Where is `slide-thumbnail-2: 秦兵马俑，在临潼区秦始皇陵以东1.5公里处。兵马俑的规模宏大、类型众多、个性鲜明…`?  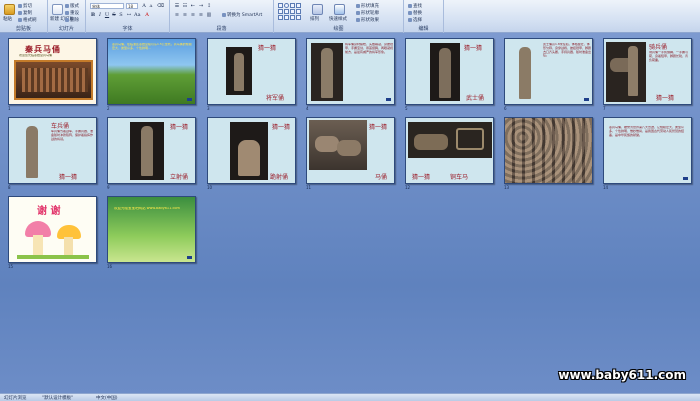 slide-thumbnail-2: 秦兵马俑，在临潼区秦始皇陵以东1.5公里处。兵马俑的规模宏大、类型众多、个性鲜明… is located at coordinates (151, 71).